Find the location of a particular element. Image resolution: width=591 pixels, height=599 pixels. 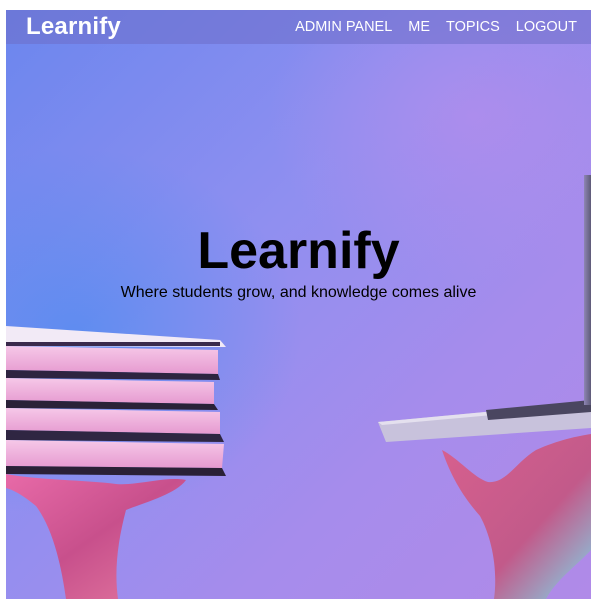

nav-link-me: ME is located at coordinates (419, 27).